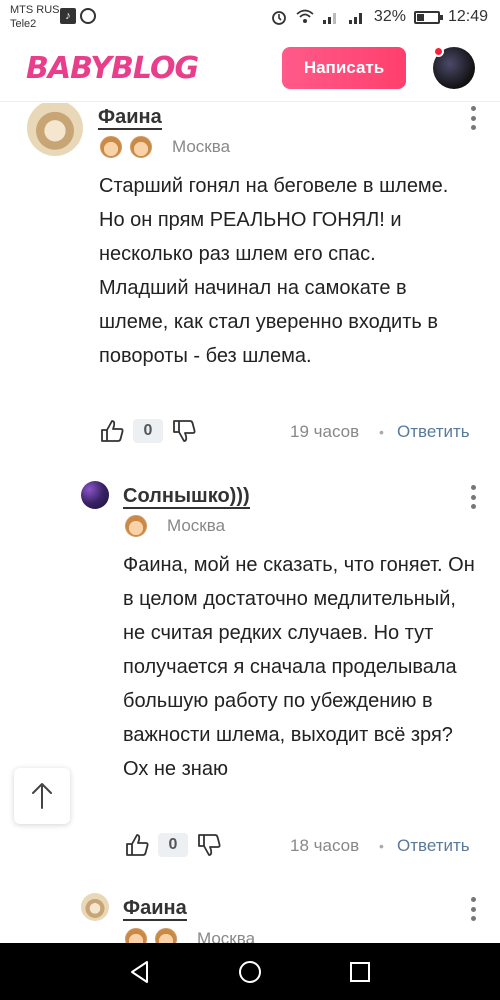  Describe the element at coordinates (344, 68) in the screenshot. I see `write-button: Написать` at that location.